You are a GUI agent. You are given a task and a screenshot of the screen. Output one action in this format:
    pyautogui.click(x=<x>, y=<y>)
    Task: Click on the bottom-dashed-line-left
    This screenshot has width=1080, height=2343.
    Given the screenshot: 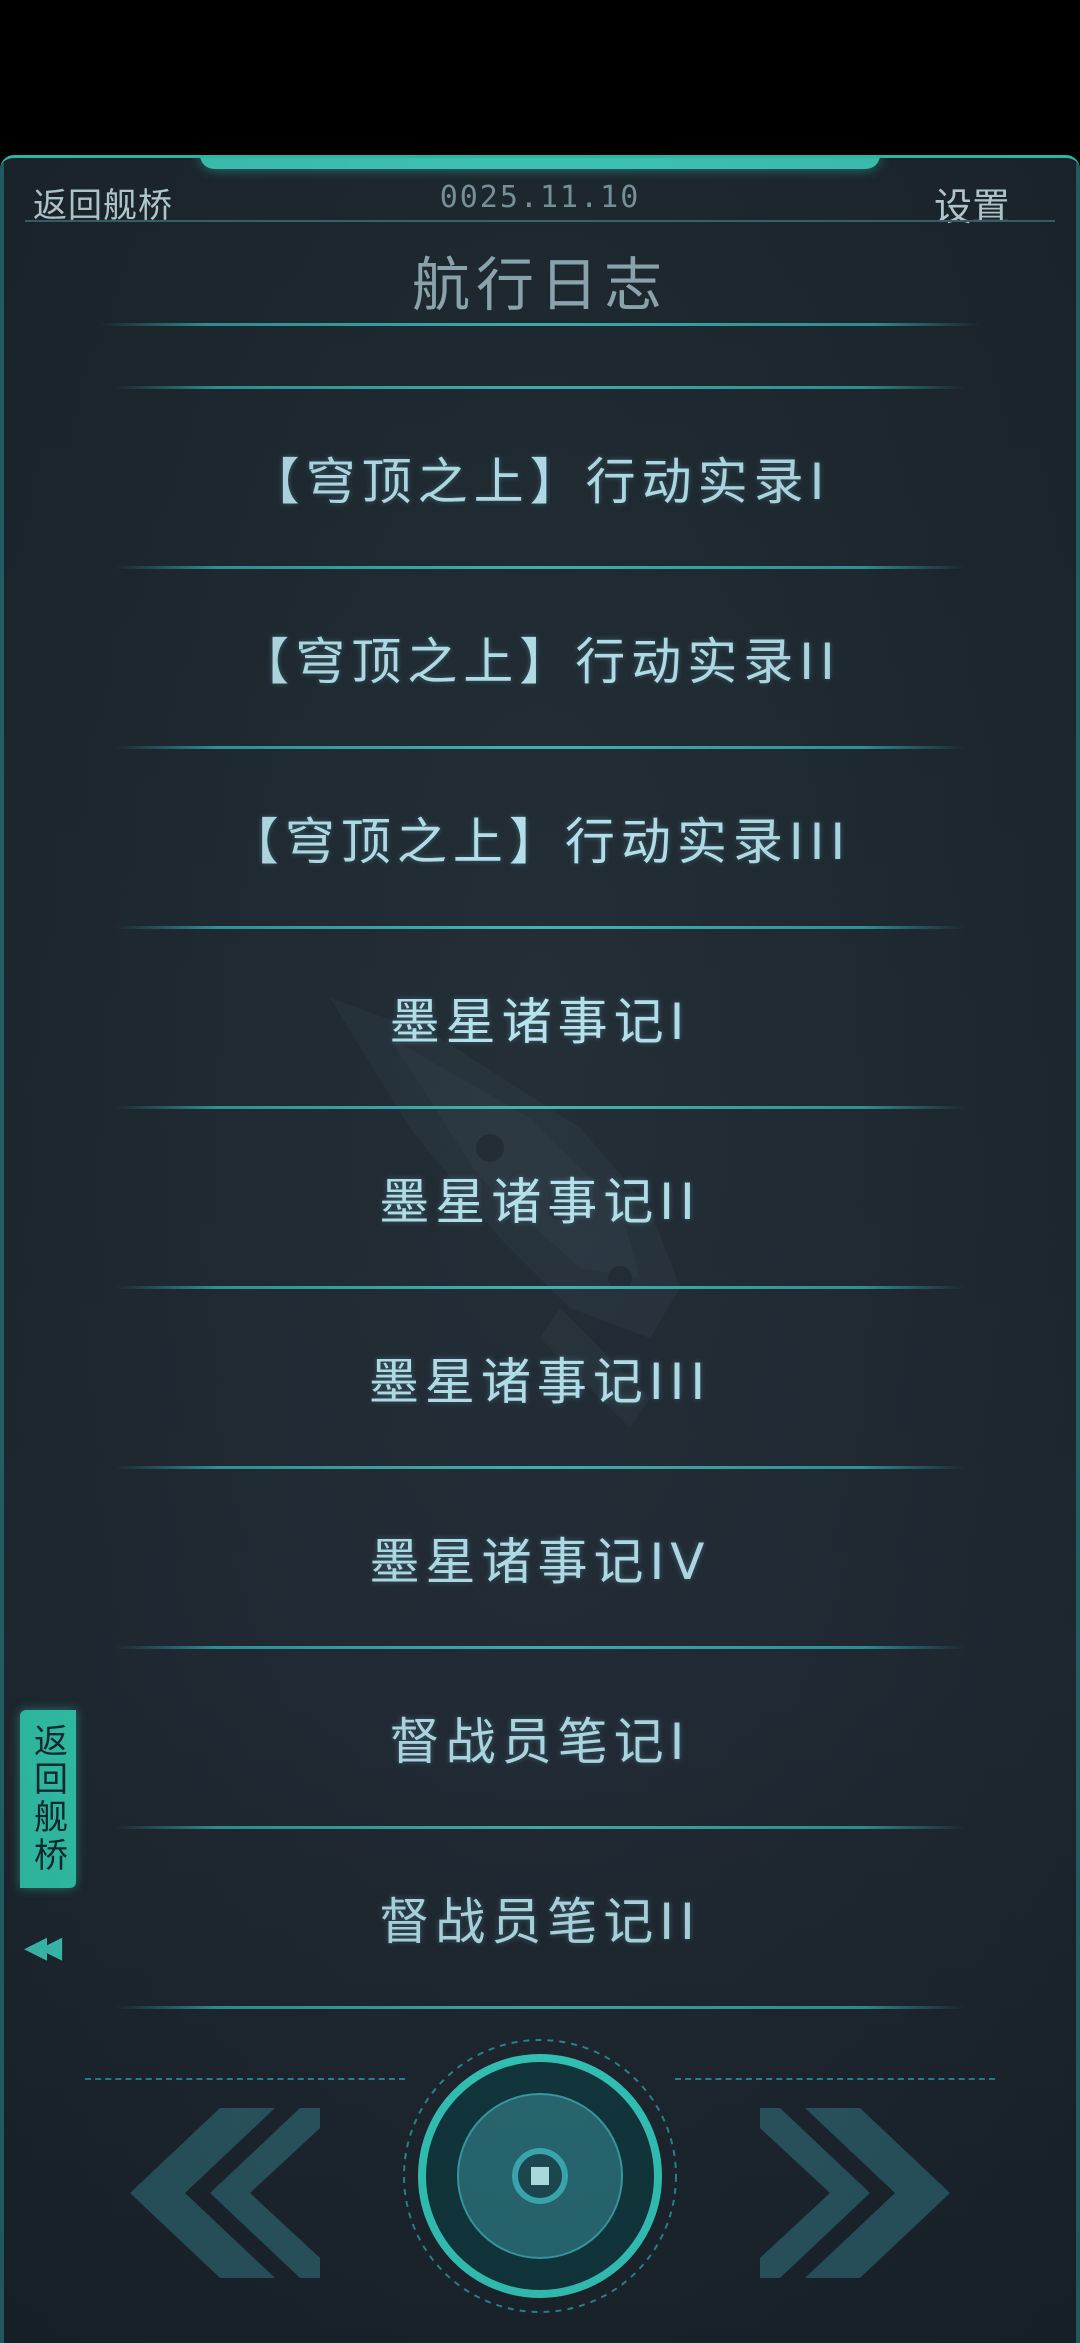 What is the action you would take?
    pyautogui.click(x=245, y=2079)
    